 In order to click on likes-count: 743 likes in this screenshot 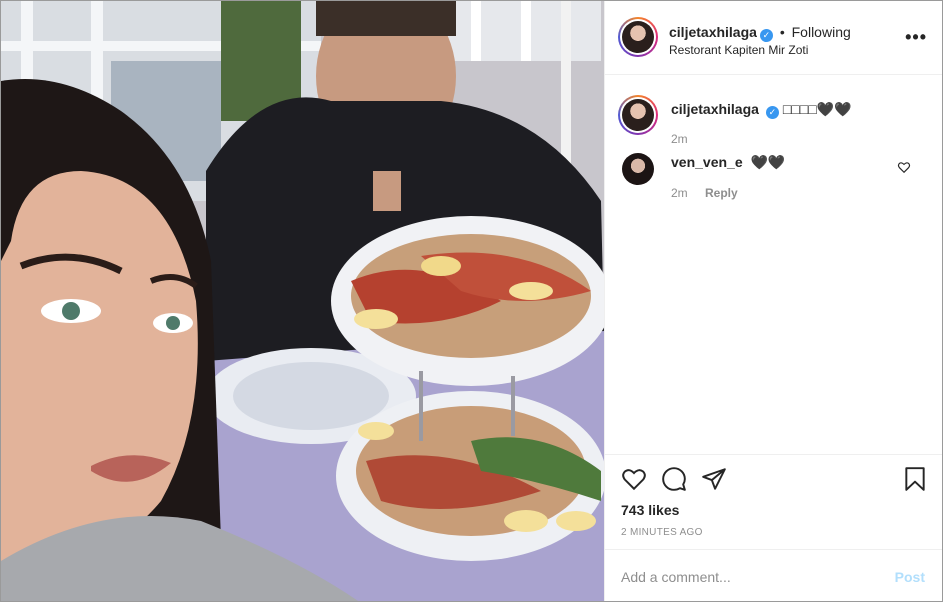, I will do `click(650, 510)`.